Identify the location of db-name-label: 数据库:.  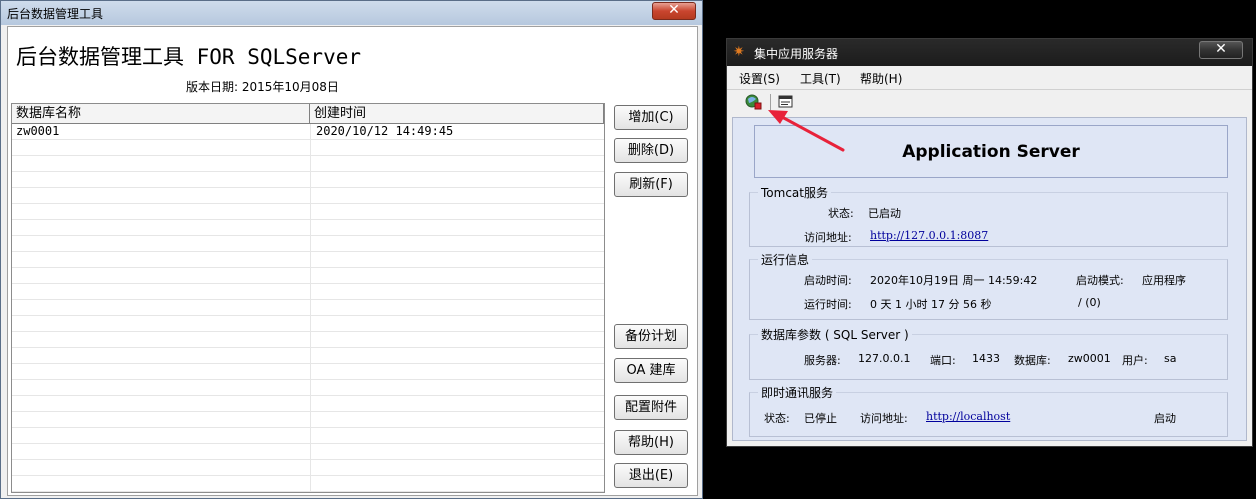
(1032, 360).